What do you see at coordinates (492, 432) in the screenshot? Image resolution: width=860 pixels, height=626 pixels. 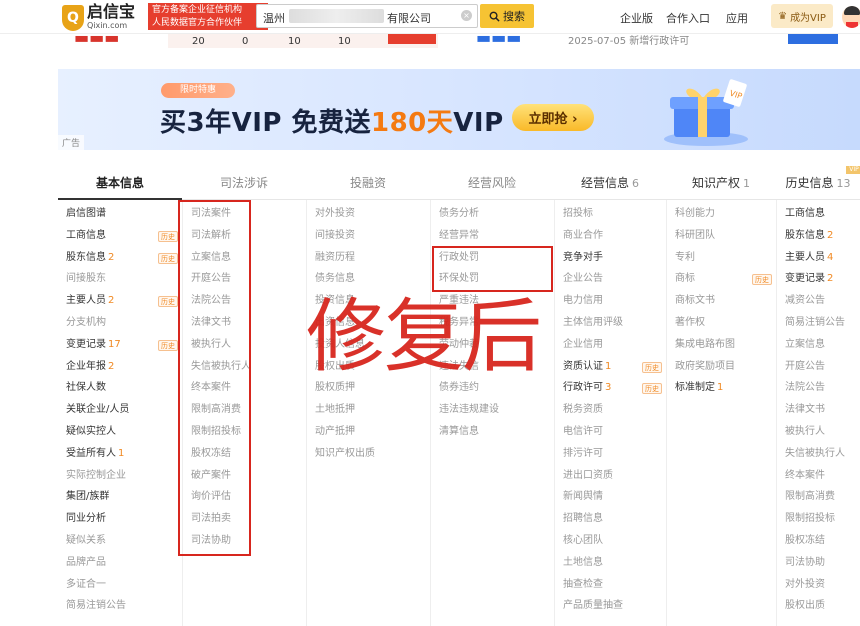 I see `module-link: 清算信息` at bounding box center [492, 432].